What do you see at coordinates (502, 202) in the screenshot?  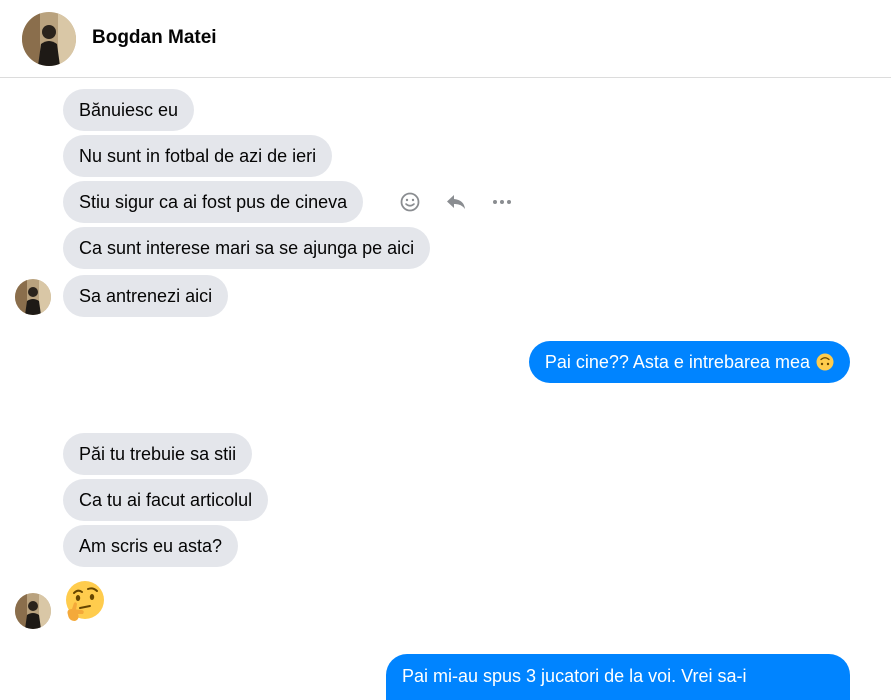 I see `more-options-icon` at bounding box center [502, 202].